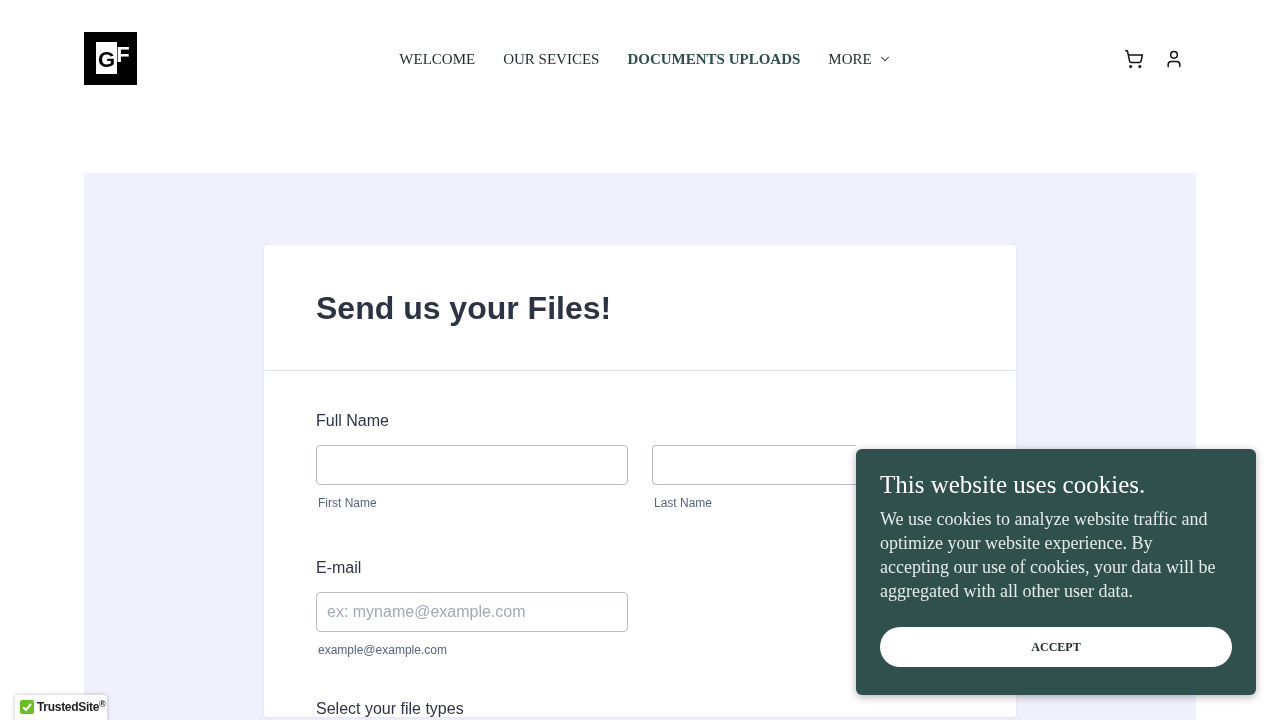 Image resolution: width=1280 pixels, height=720 pixels. What do you see at coordinates (390, 709) in the screenshot?
I see `field-label: Select your file types` at bounding box center [390, 709].